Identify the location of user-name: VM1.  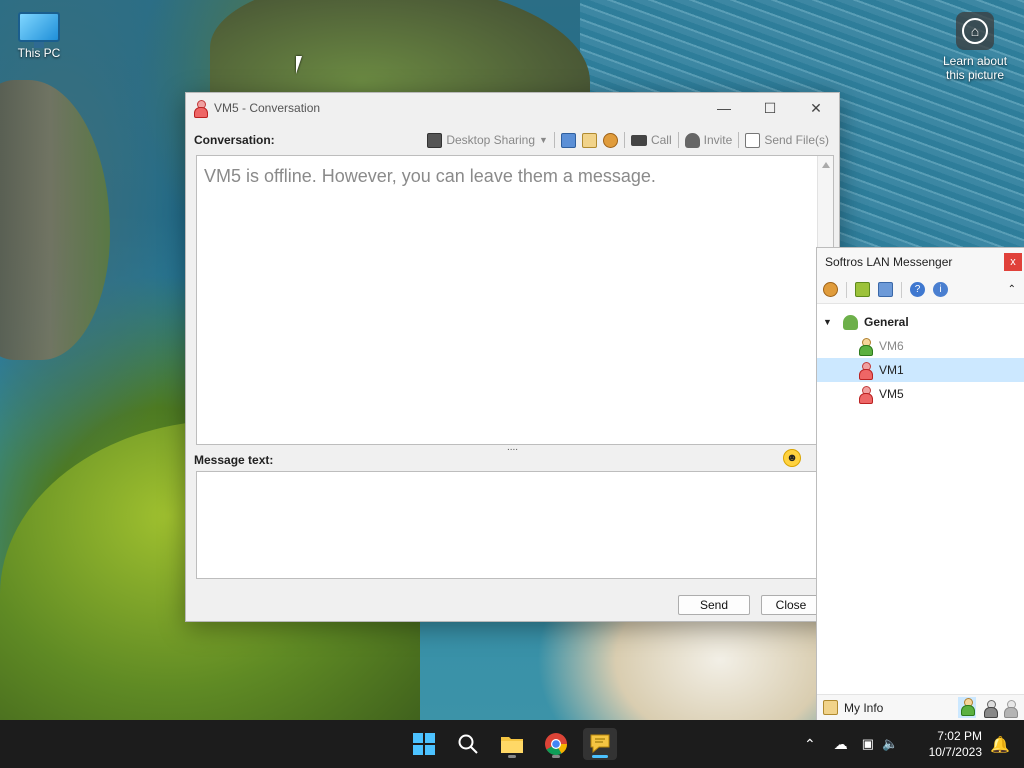
(891, 370).